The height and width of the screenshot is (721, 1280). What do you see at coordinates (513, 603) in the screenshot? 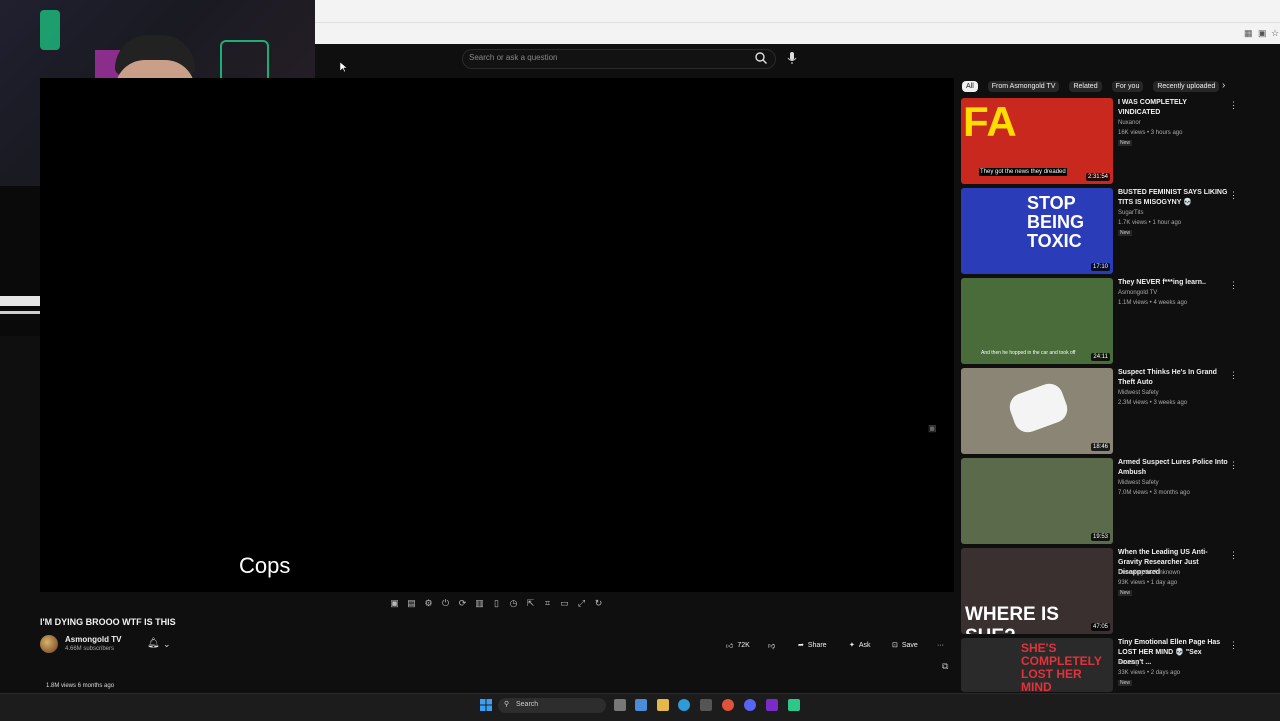
I see `clock-icon: ◷` at bounding box center [513, 603].